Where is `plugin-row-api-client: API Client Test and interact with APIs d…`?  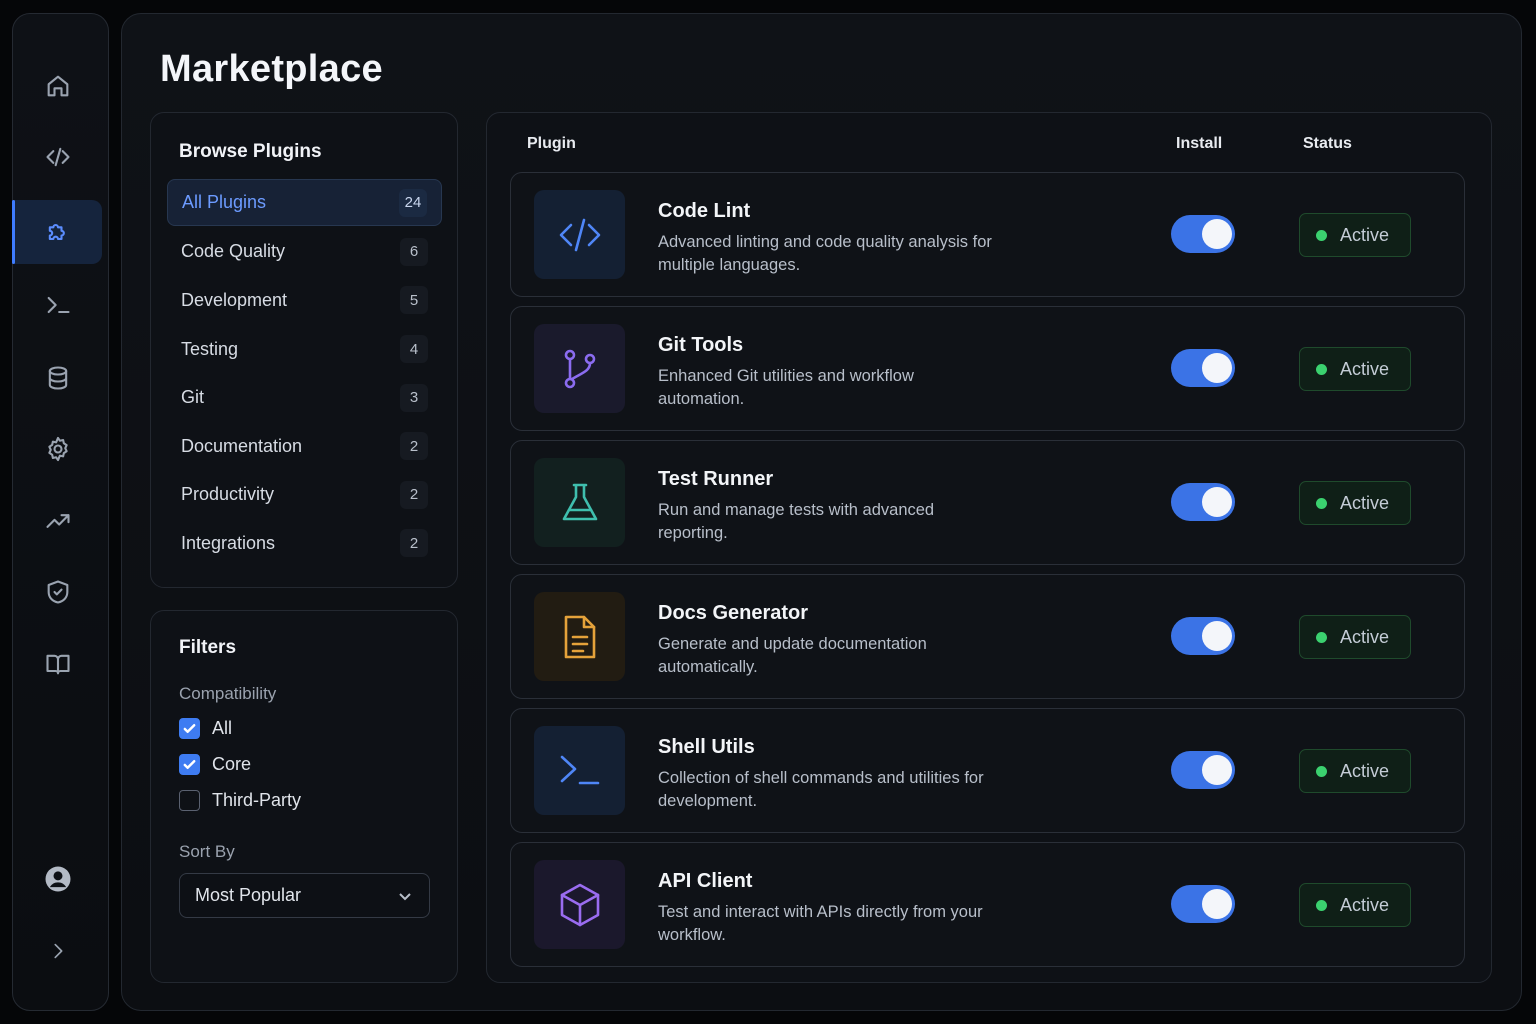
plugin-row-api-client: API Client Test and interact with APIs d… is located at coordinates (987, 904).